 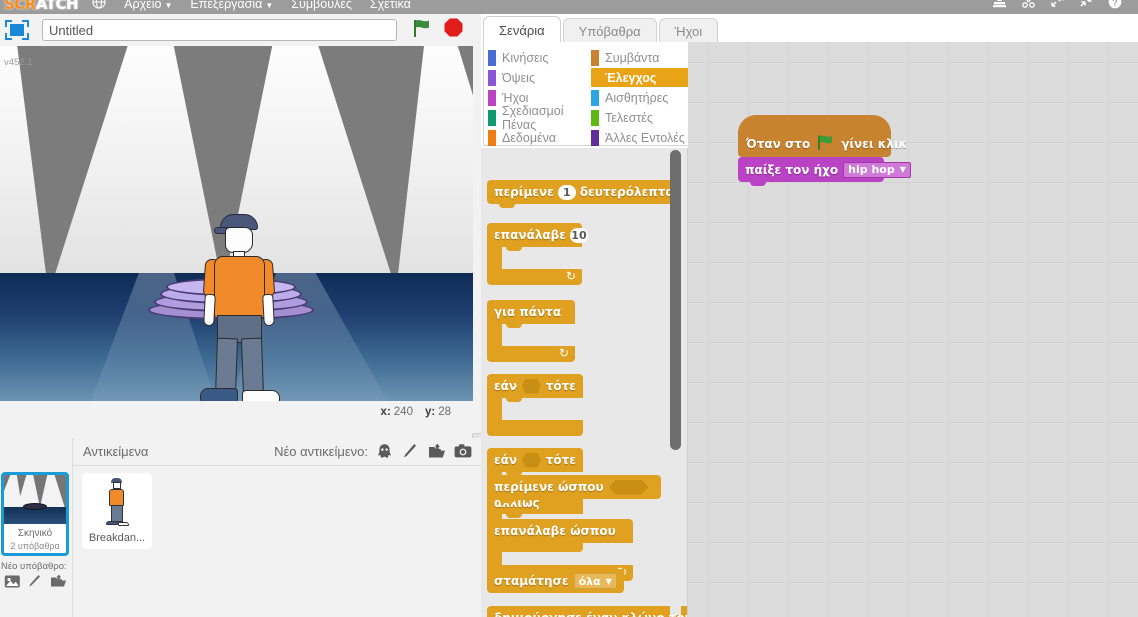 I want to click on camera-icon, so click(x=463, y=451).